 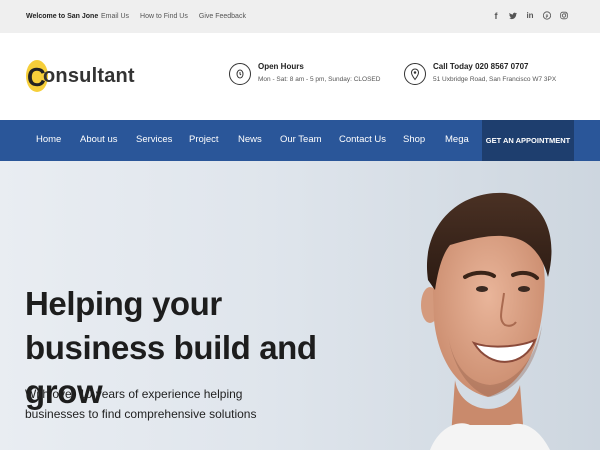 What do you see at coordinates (513, 15) in the screenshot?
I see `twitter-icon` at bounding box center [513, 15].